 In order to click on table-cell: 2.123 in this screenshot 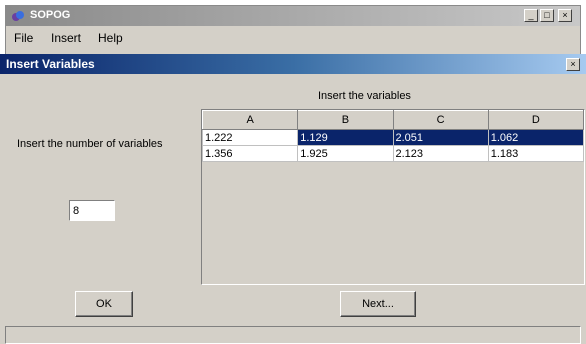, I will do `click(440, 153)`.